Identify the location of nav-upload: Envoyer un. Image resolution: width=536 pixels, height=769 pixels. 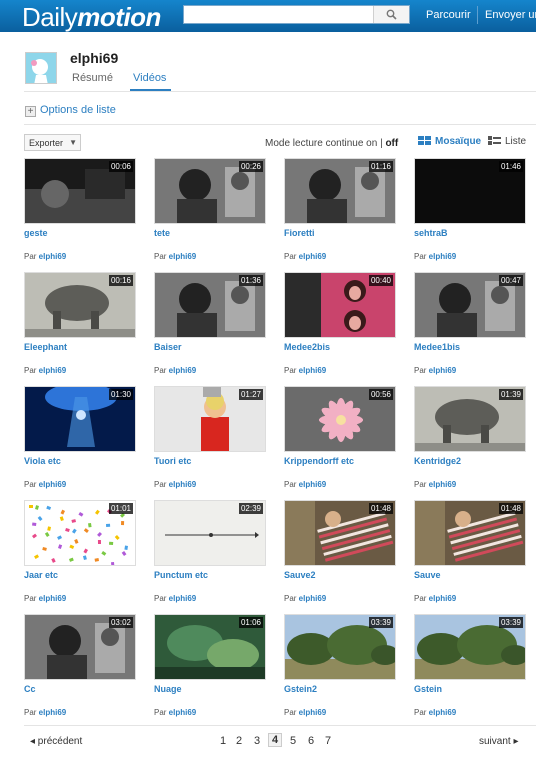
(510, 15).